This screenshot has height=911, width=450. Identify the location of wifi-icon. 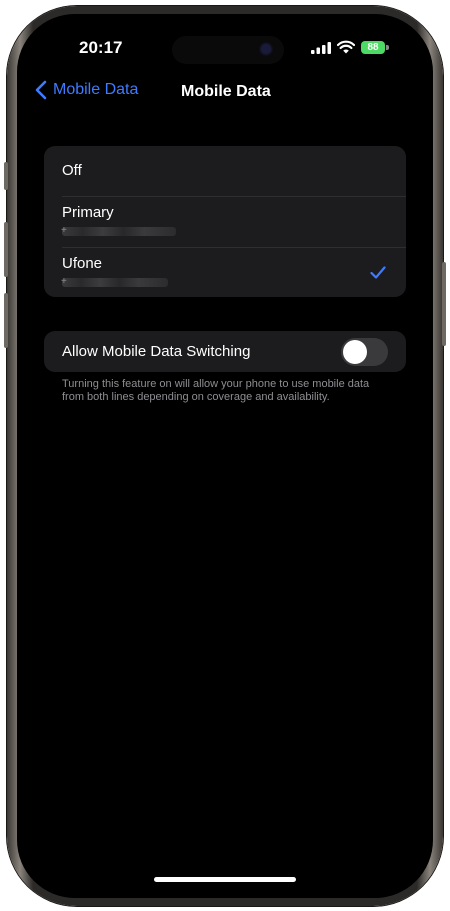
(346, 47).